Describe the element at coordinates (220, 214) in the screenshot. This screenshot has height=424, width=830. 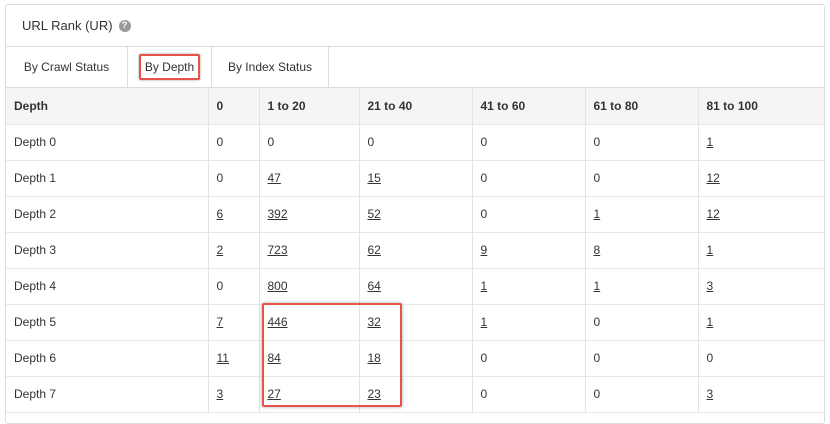
I see `cell-link: 6` at that location.